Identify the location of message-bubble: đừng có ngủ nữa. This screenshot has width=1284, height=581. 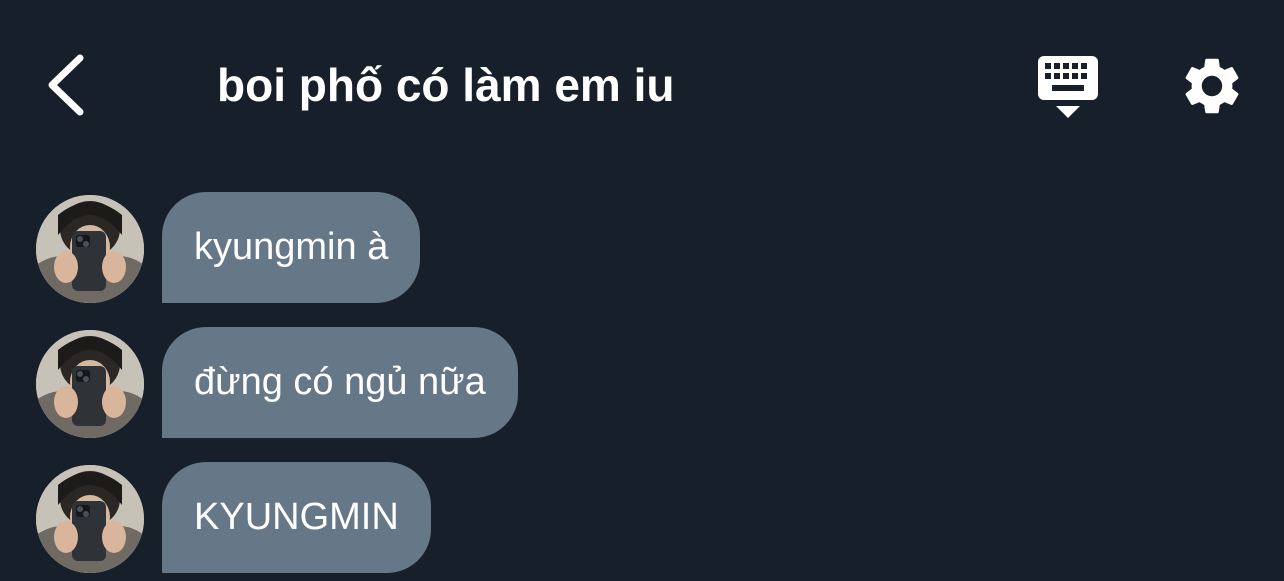
(340, 382).